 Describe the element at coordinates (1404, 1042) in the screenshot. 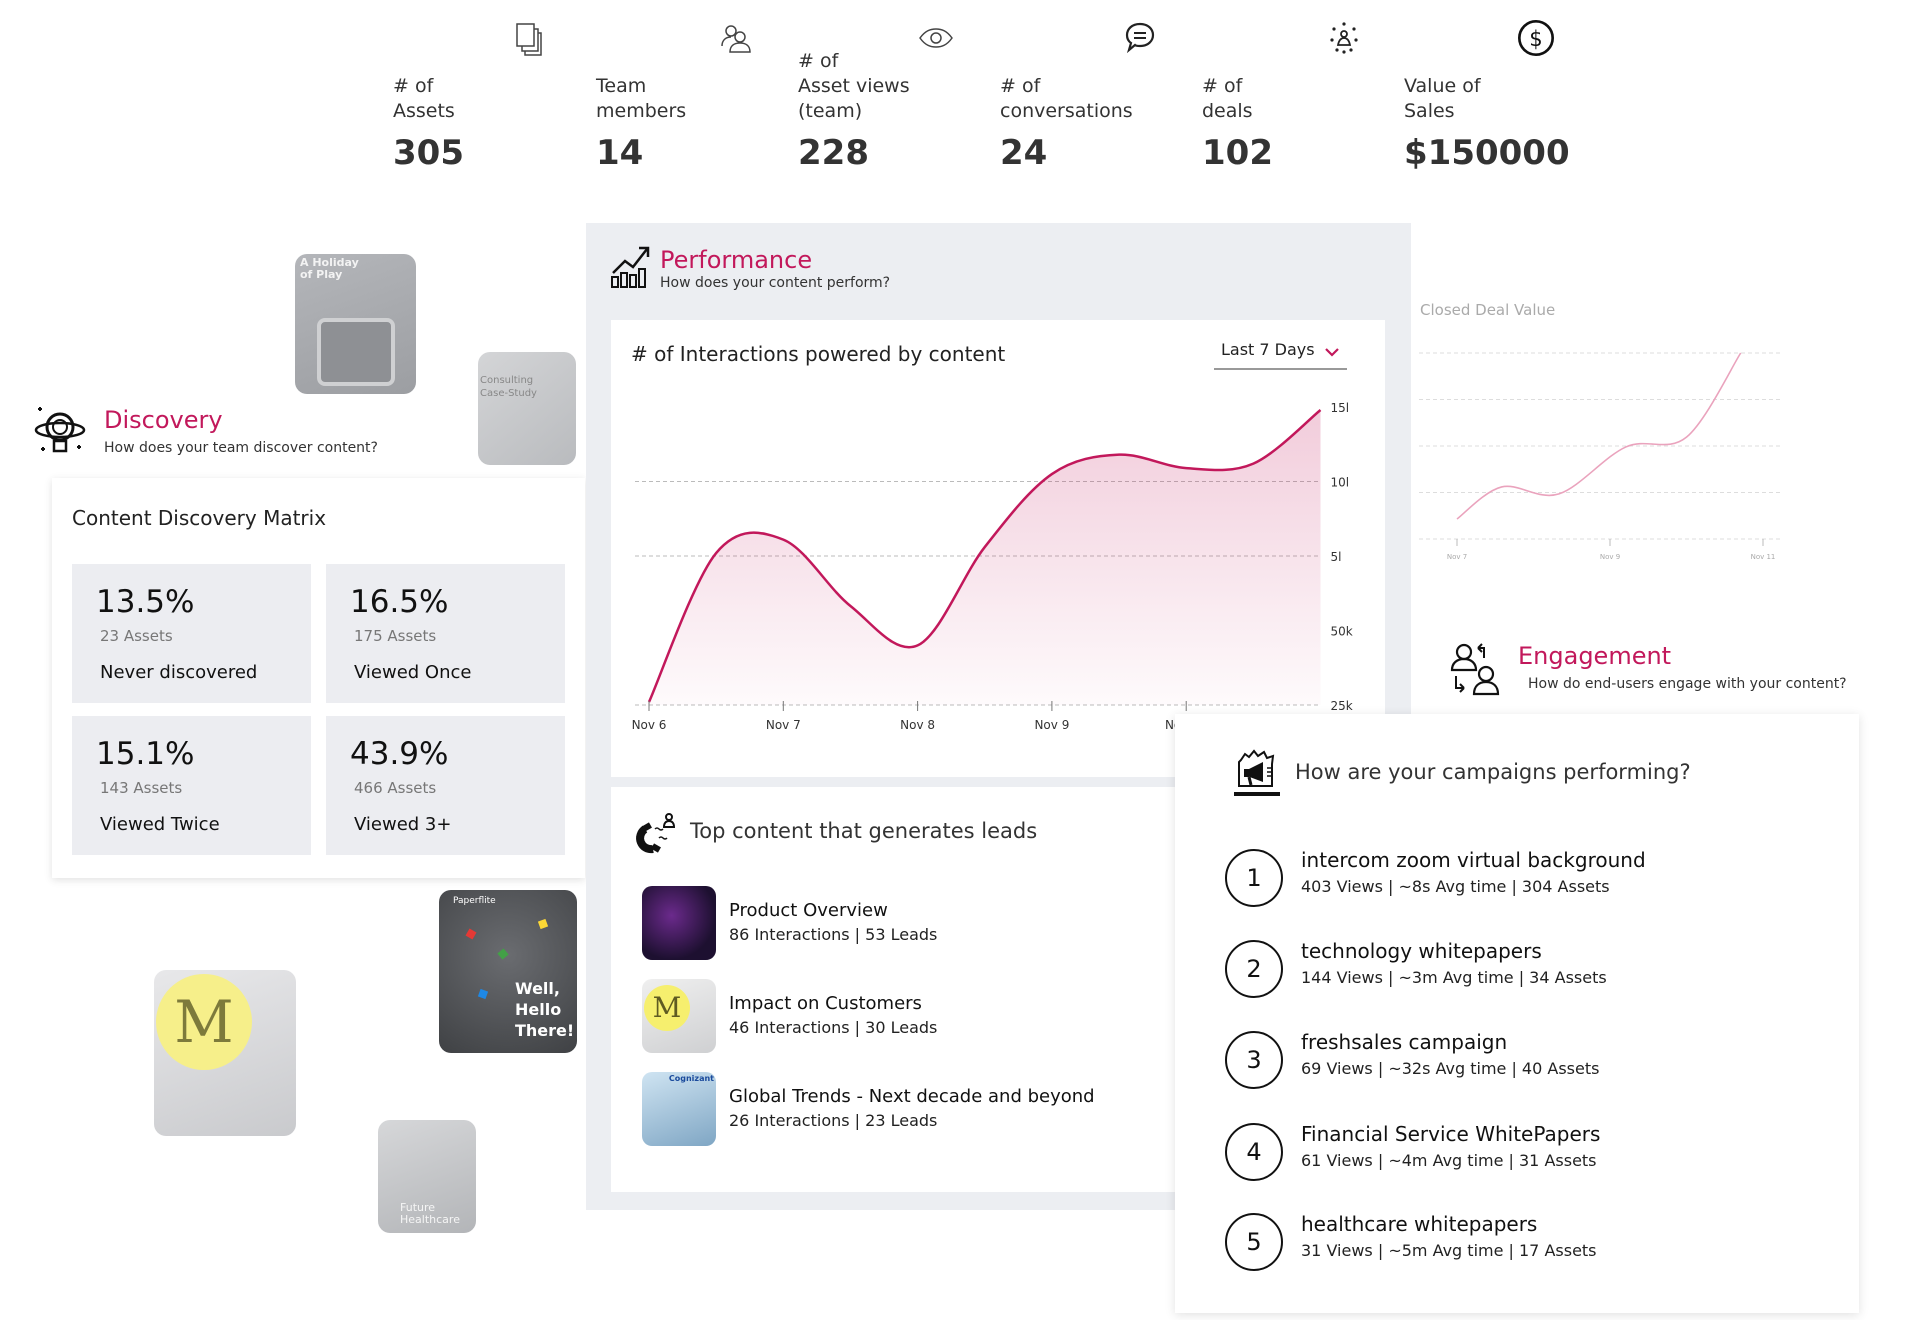

I see `campaign-title: freshsales campaign` at that location.